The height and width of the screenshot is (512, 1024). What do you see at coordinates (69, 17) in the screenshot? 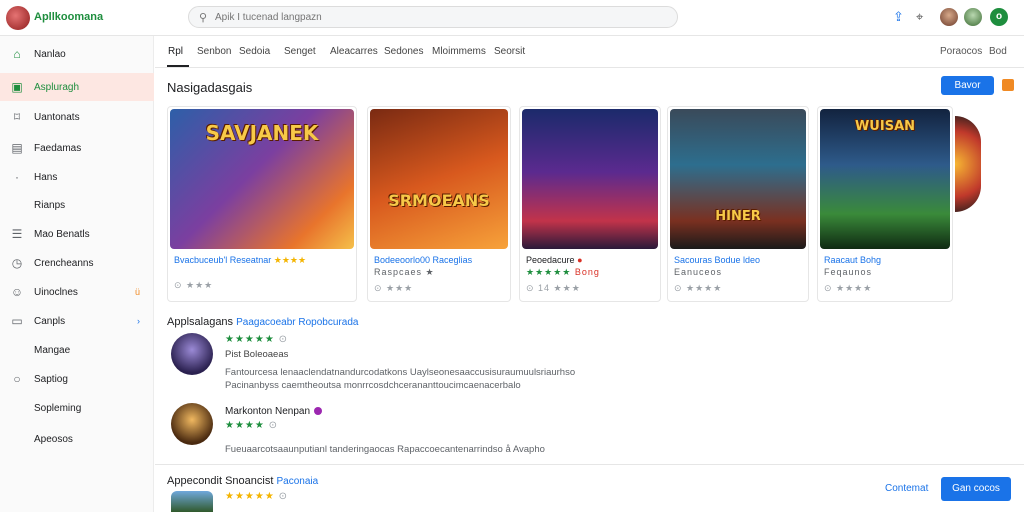
I see `app-title: Apllkoomana` at bounding box center [69, 17].